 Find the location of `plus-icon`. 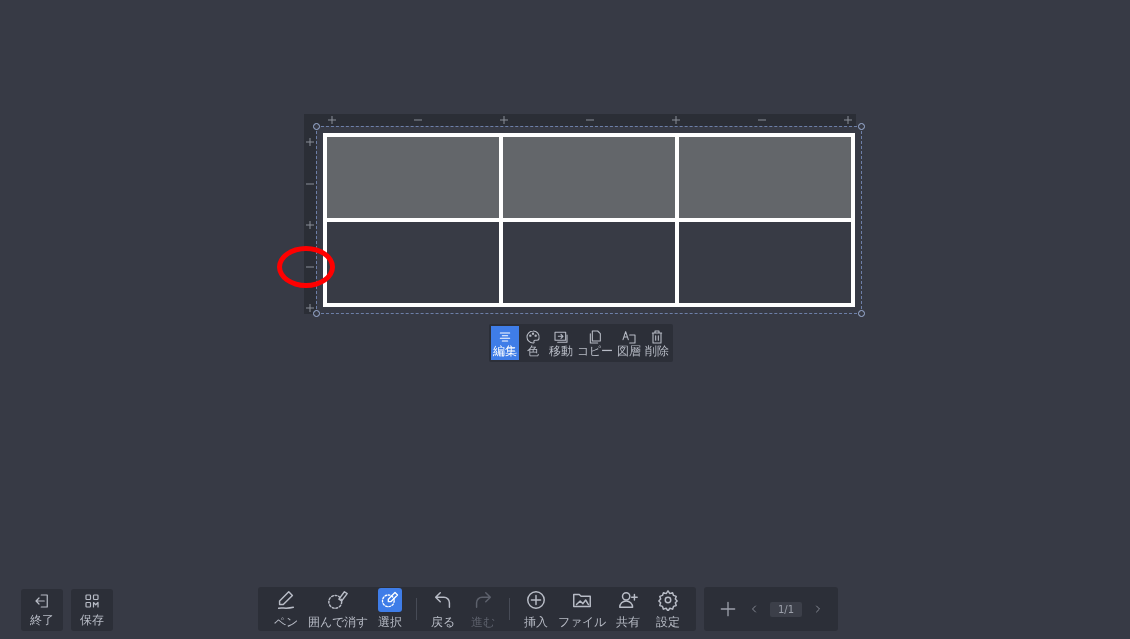

plus-icon is located at coordinates (728, 609).